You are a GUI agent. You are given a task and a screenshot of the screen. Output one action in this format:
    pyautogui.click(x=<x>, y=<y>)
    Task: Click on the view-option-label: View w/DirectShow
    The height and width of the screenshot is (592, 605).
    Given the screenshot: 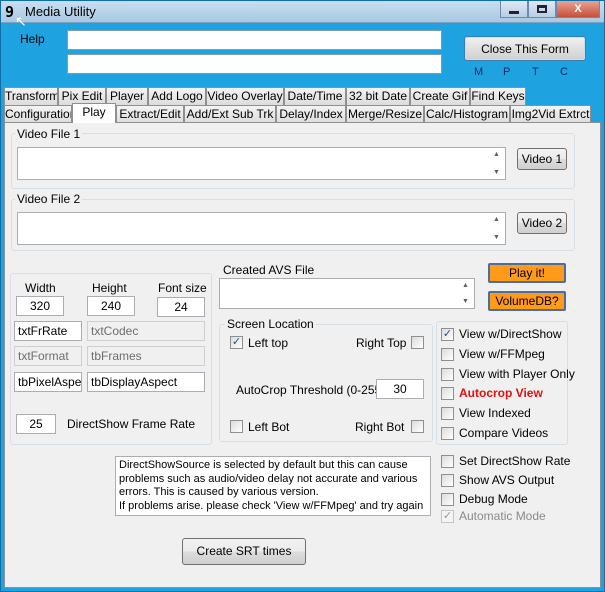 What is the action you would take?
    pyautogui.click(x=510, y=334)
    